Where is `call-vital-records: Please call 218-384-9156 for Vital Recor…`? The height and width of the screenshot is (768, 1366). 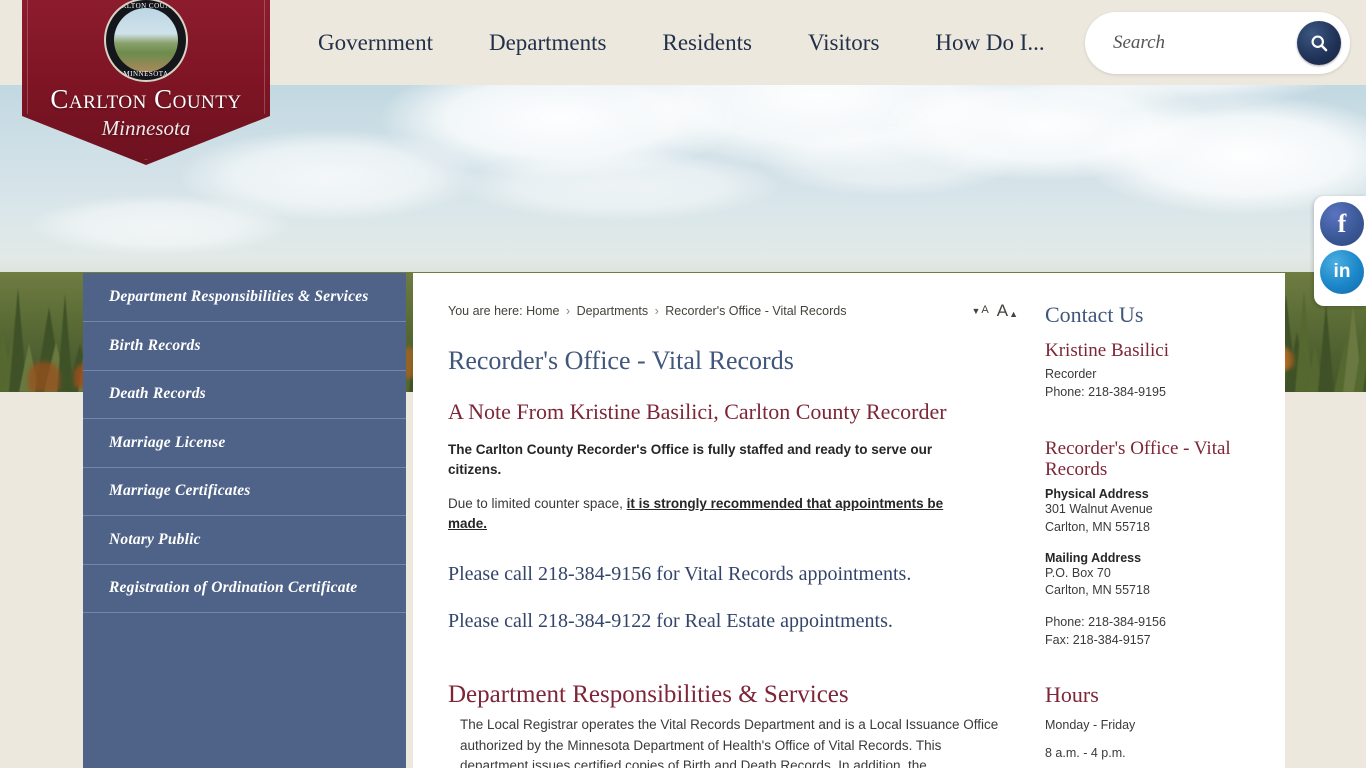 call-vital-records: Please call 218-384-9156 for Vital Recor… is located at coordinates (680, 574).